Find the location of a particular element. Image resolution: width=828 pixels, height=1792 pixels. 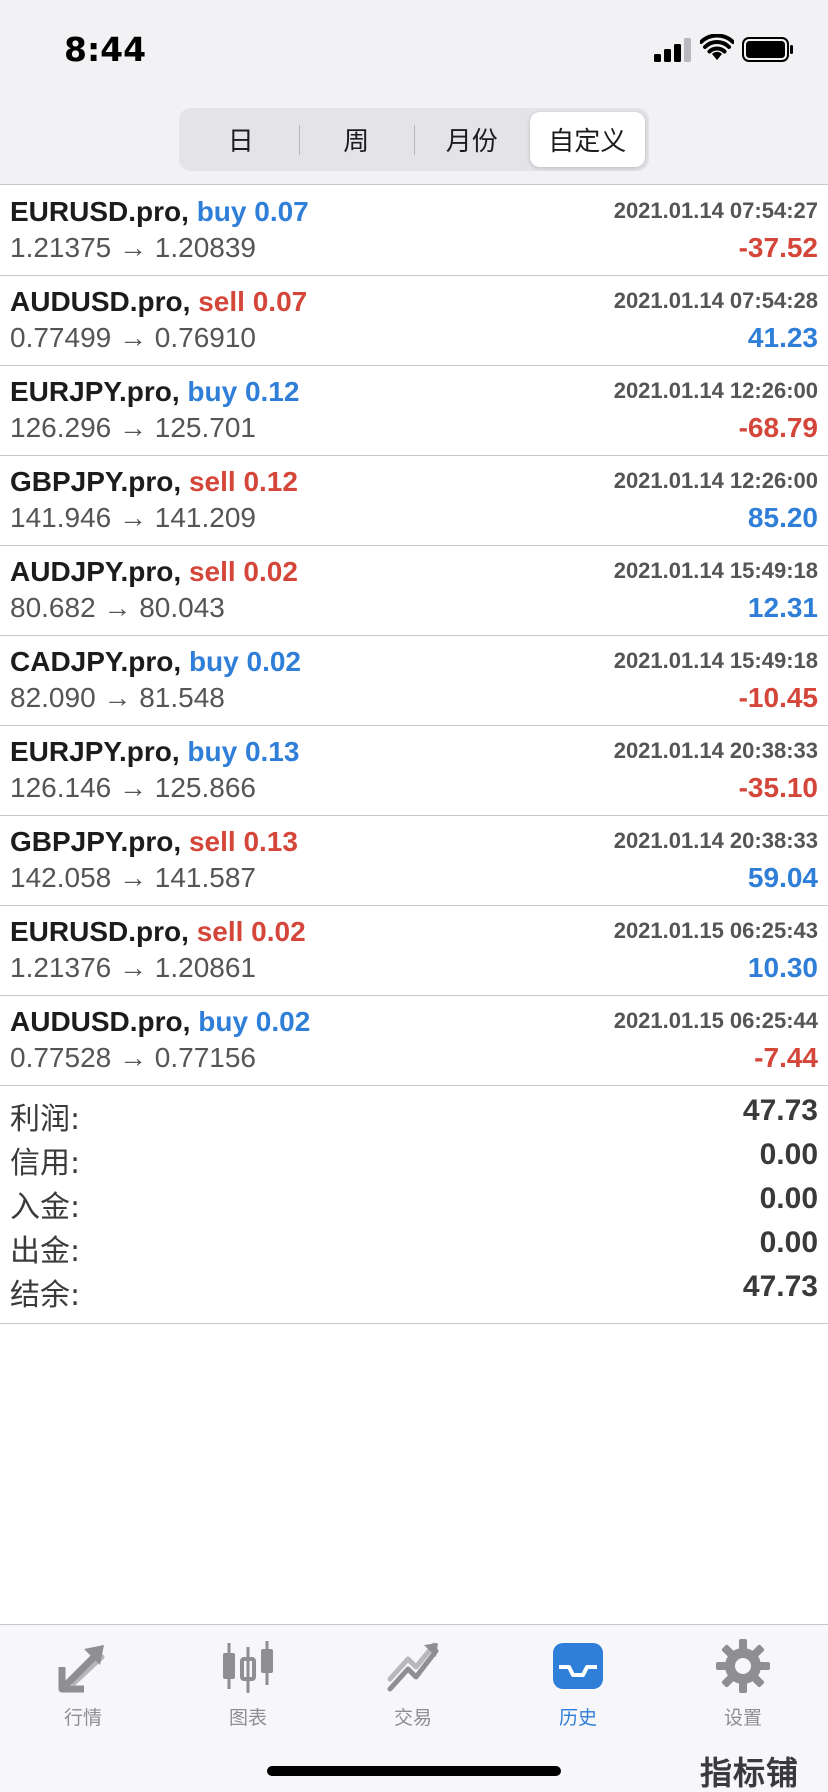

tab-trade-trend: 交易 is located at coordinates (413, 1692).